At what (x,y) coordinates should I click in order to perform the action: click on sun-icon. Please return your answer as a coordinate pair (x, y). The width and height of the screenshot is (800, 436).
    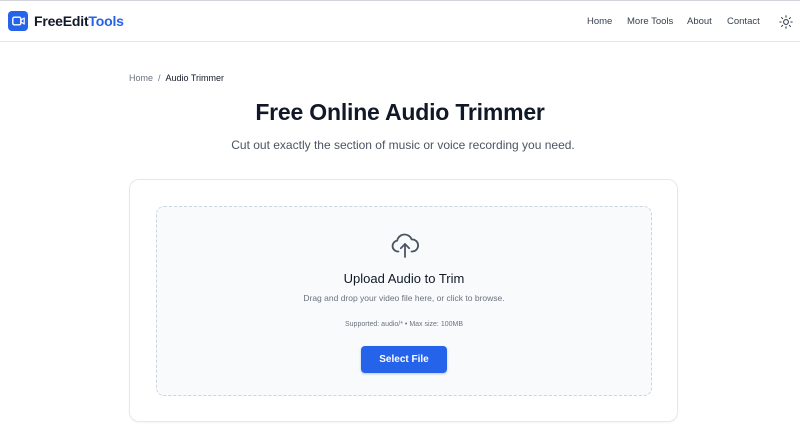
    Looking at the image, I should click on (786, 22).